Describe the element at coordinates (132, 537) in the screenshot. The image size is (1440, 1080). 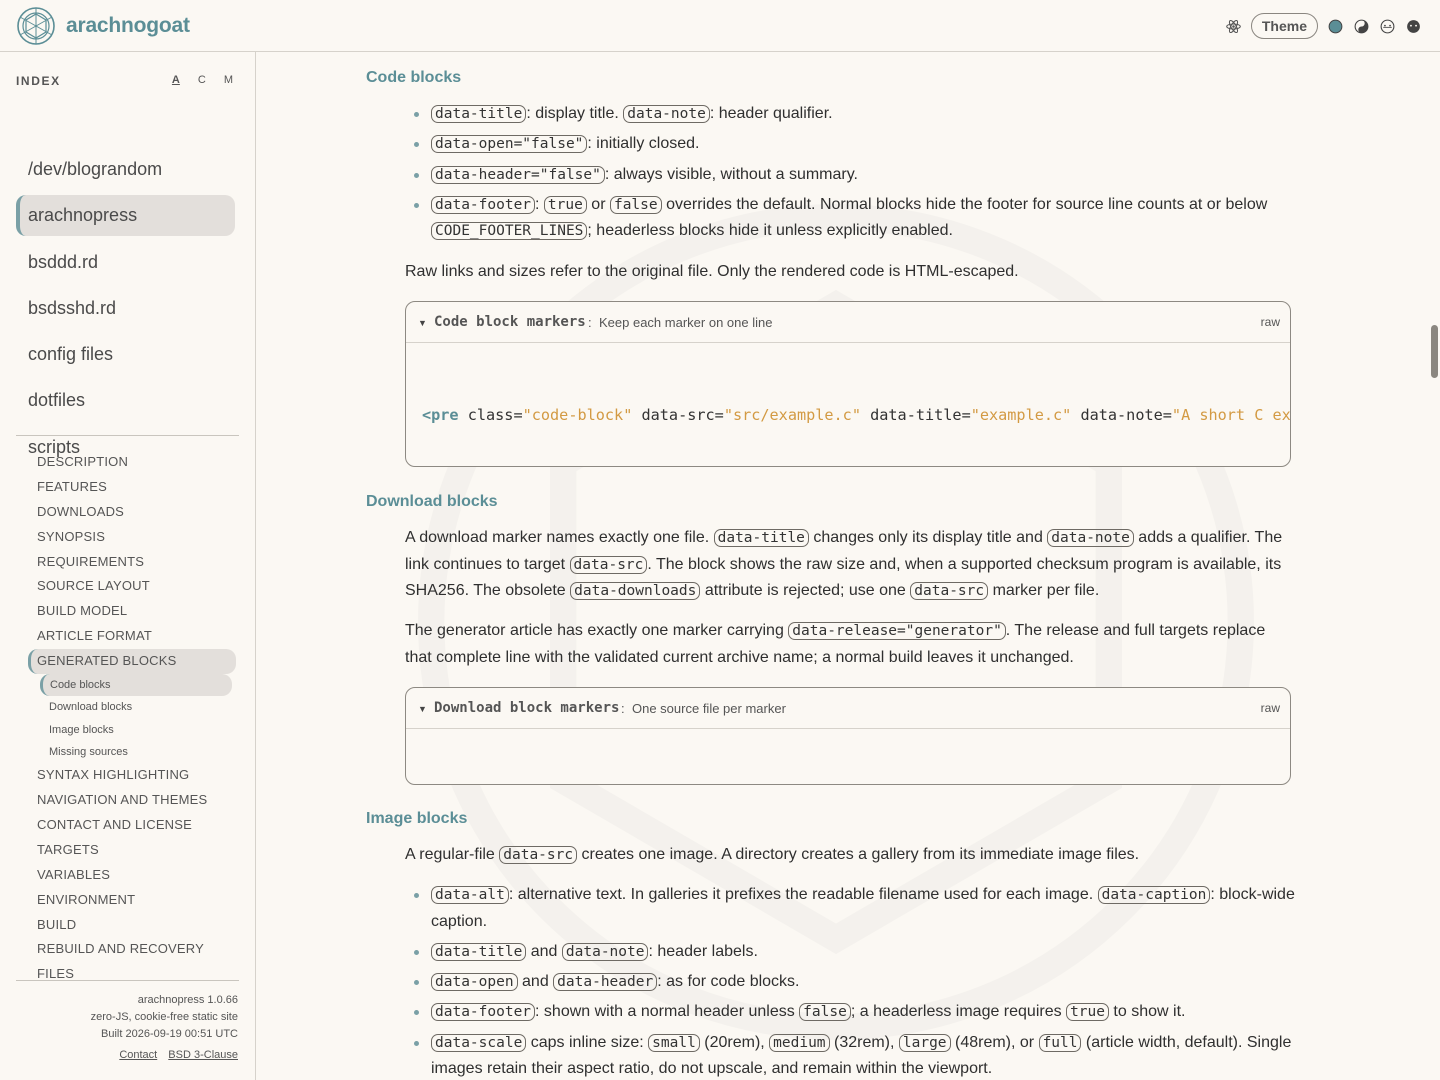
I see `toc-item: SYNOPSIS` at that location.